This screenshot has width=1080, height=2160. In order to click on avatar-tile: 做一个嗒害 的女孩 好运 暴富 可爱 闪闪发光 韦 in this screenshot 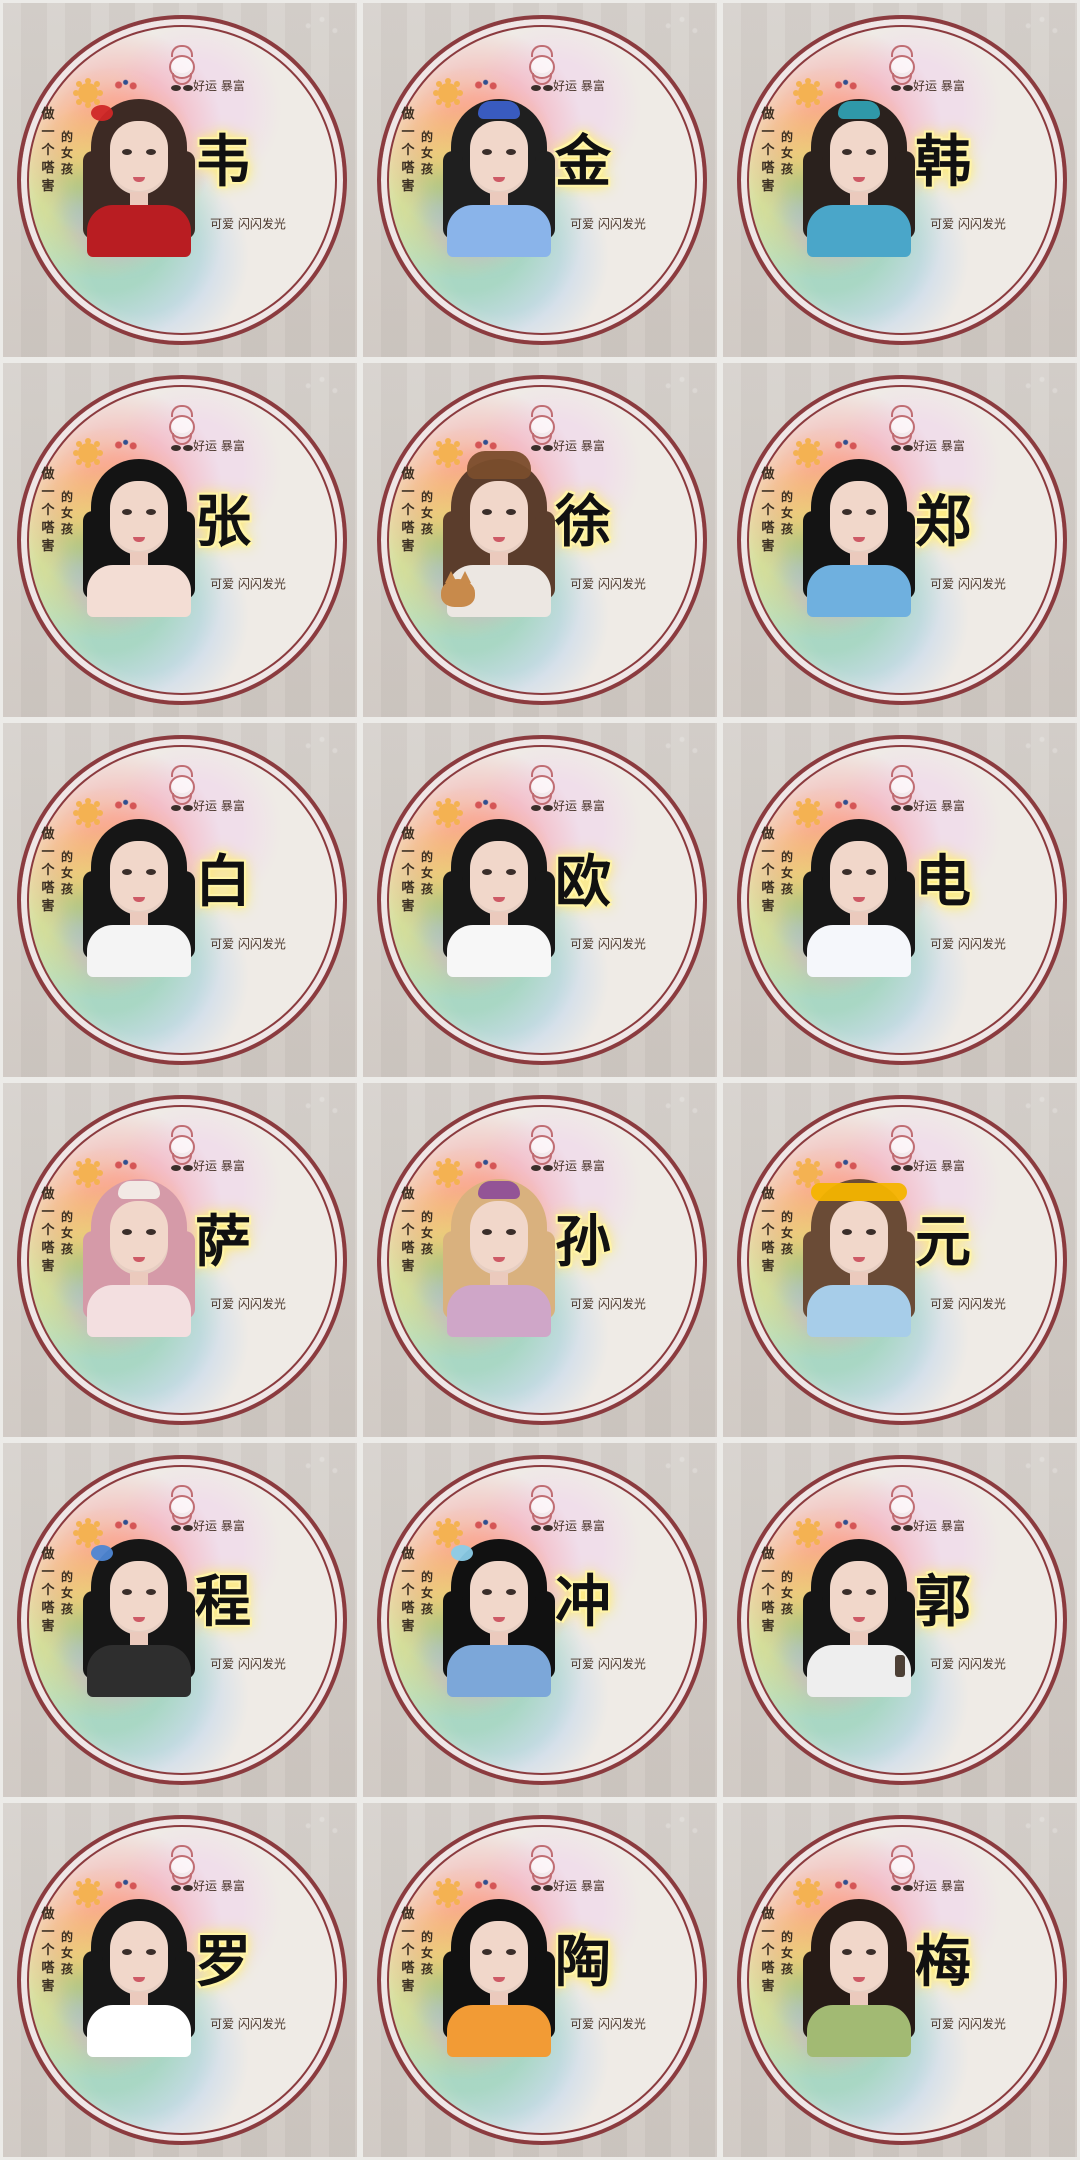, I will do `click(180, 180)`.